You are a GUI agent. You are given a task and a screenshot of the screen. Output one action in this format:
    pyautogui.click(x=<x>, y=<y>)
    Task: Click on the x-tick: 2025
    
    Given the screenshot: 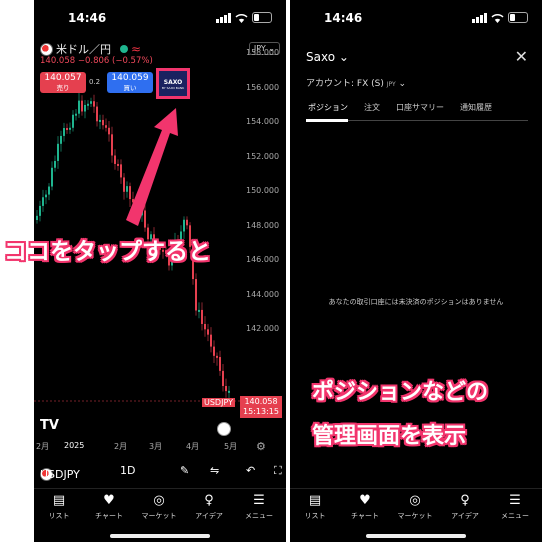 What is the action you would take?
    pyautogui.click(x=74, y=445)
    